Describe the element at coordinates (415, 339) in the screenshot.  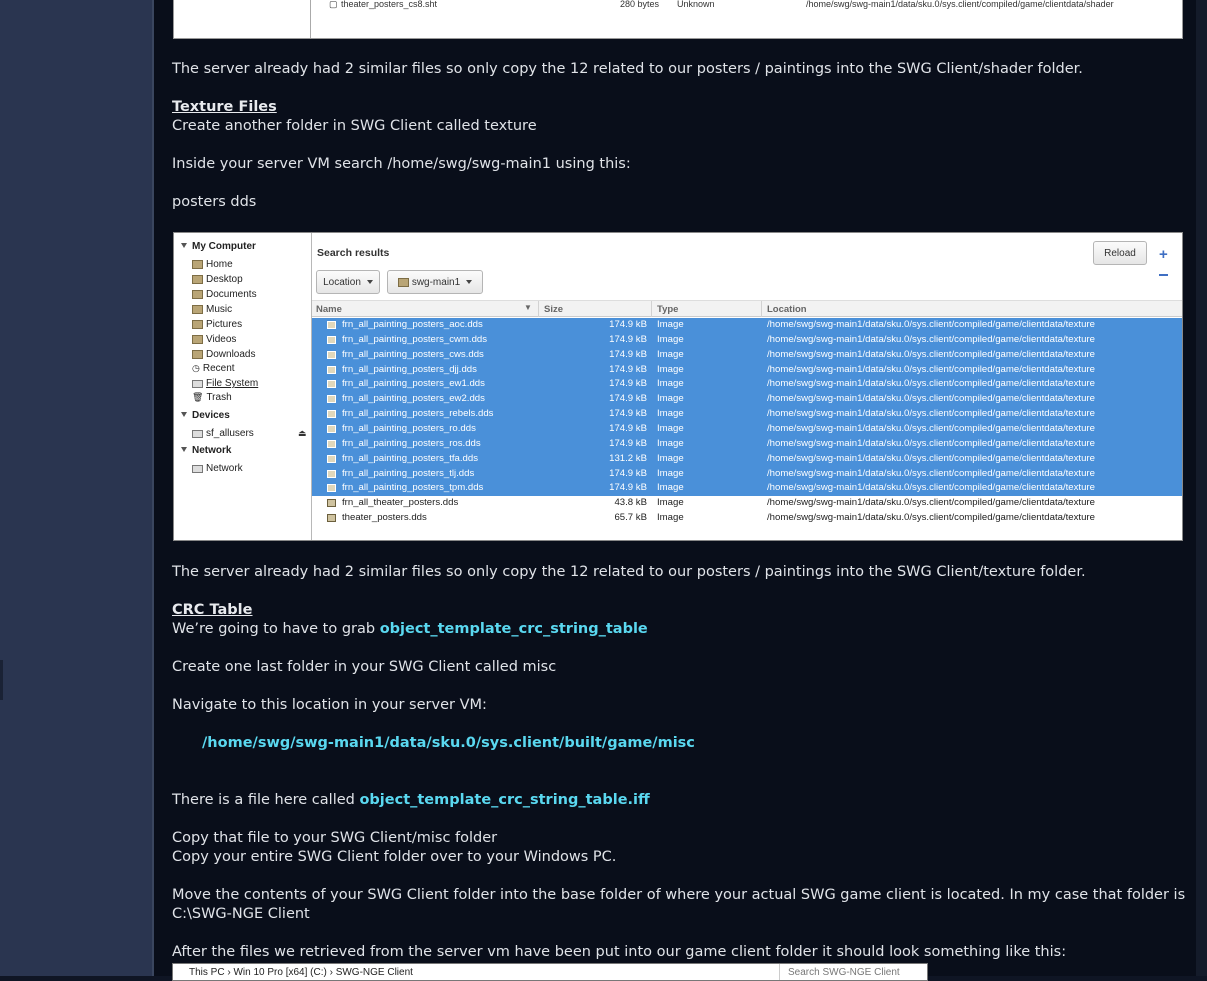
I see `file-name: frn_all_painting_posters_cwm.dds` at that location.